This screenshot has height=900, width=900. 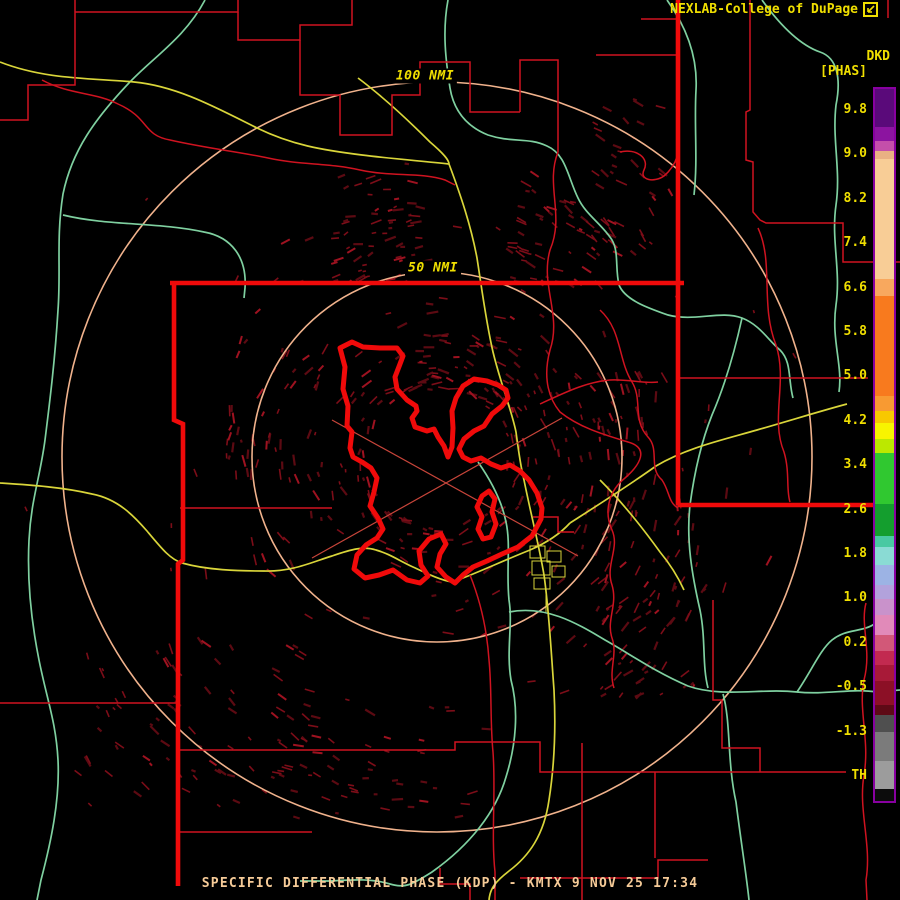 What do you see at coordinates (178, 584) in the screenshot?
I see `state-border-west` at bounding box center [178, 584].